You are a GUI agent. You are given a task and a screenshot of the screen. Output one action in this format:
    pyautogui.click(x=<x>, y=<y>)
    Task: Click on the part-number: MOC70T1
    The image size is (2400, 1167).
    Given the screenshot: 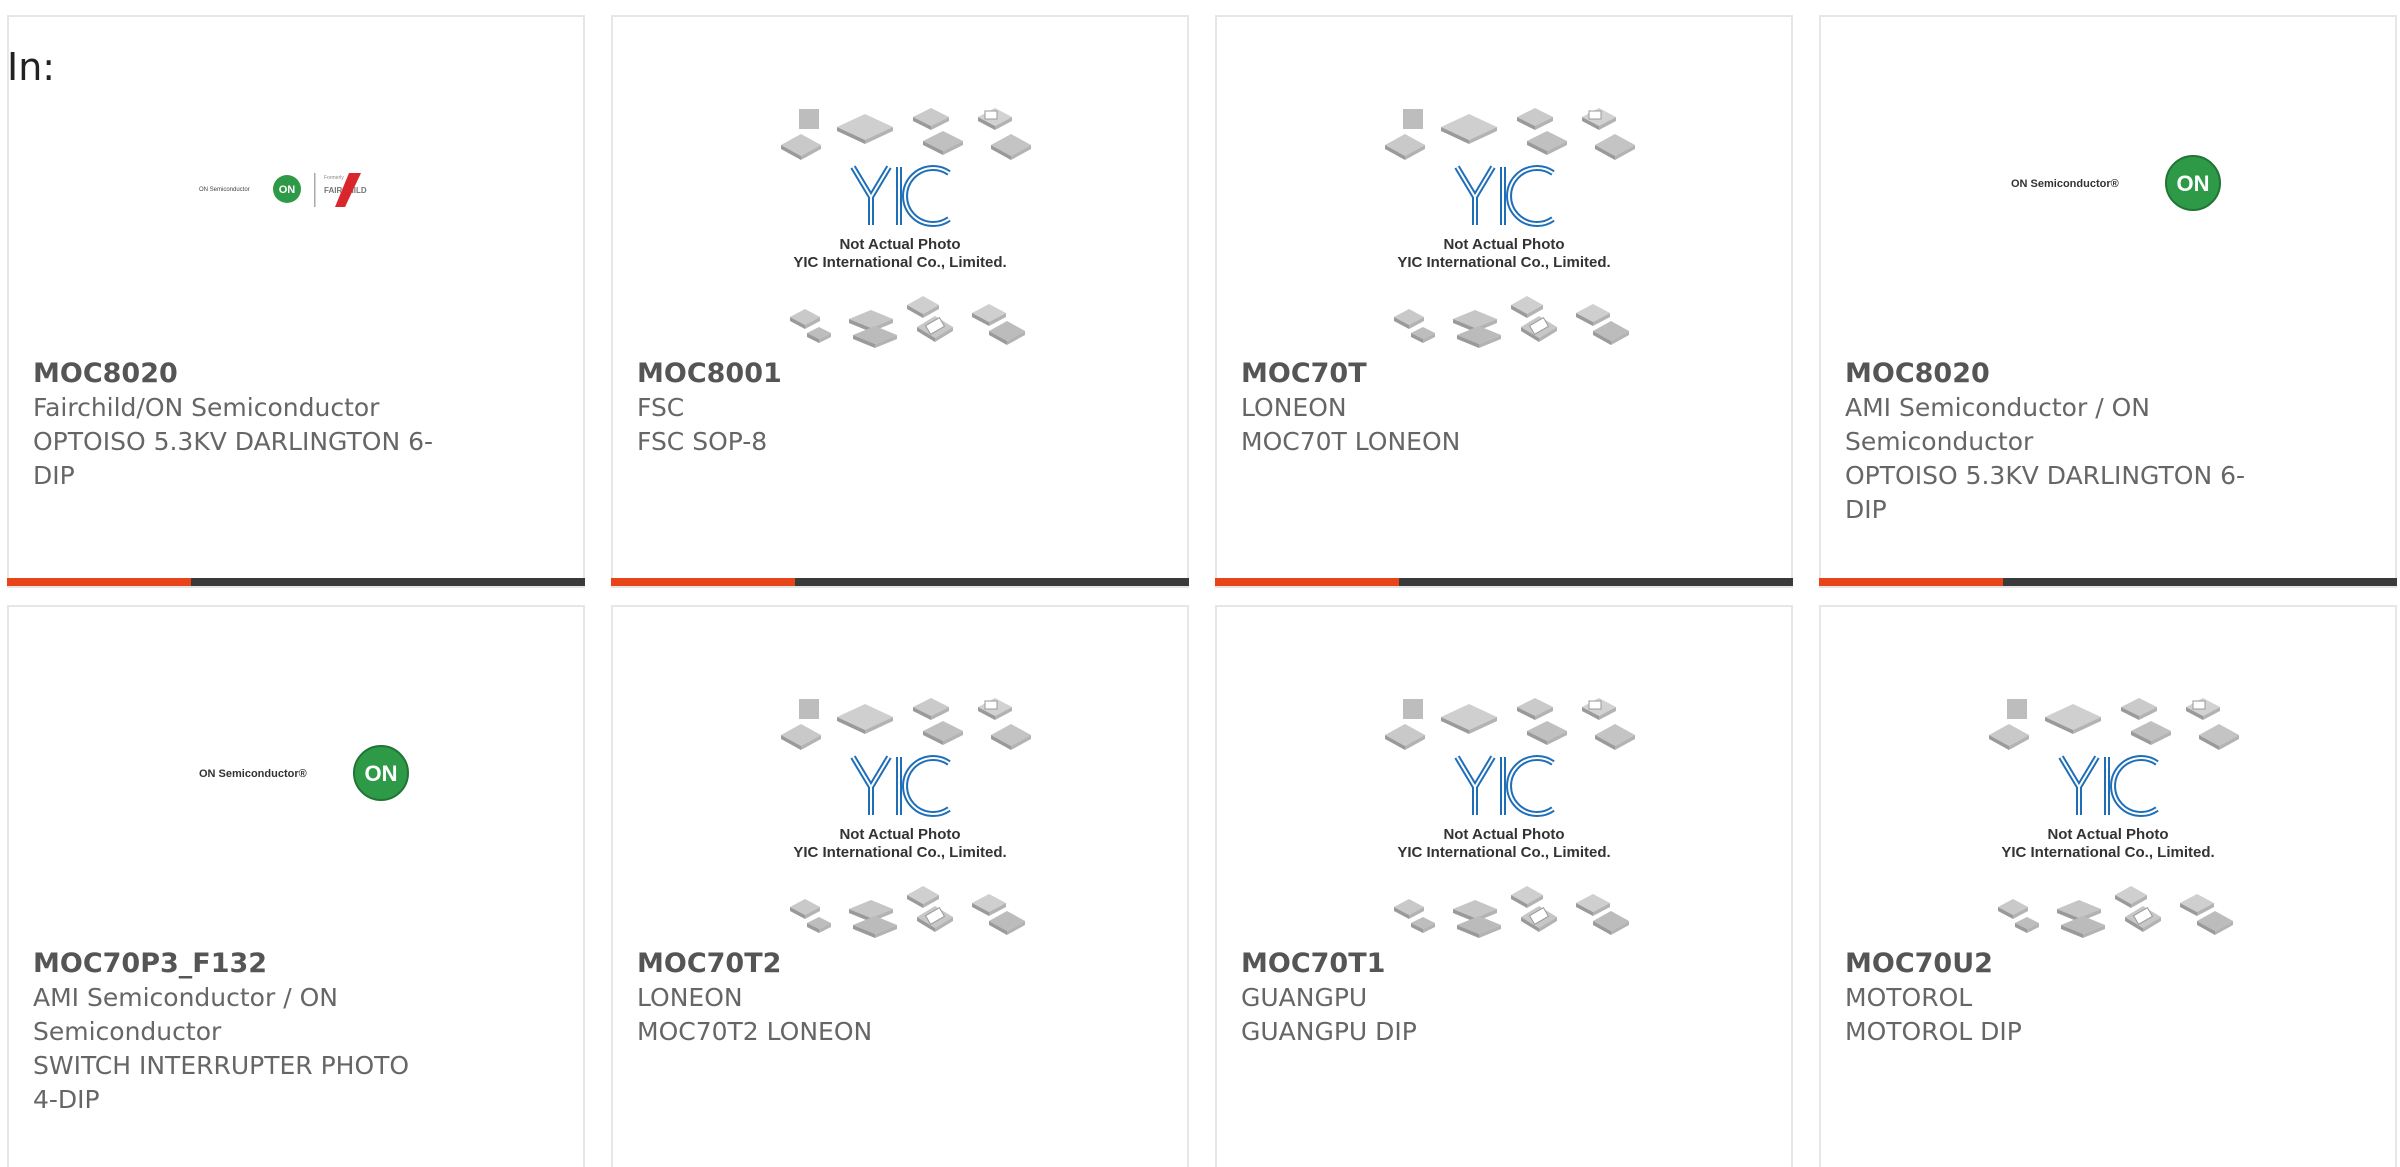 What is the action you would take?
    pyautogui.click(x=1456, y=964)
    